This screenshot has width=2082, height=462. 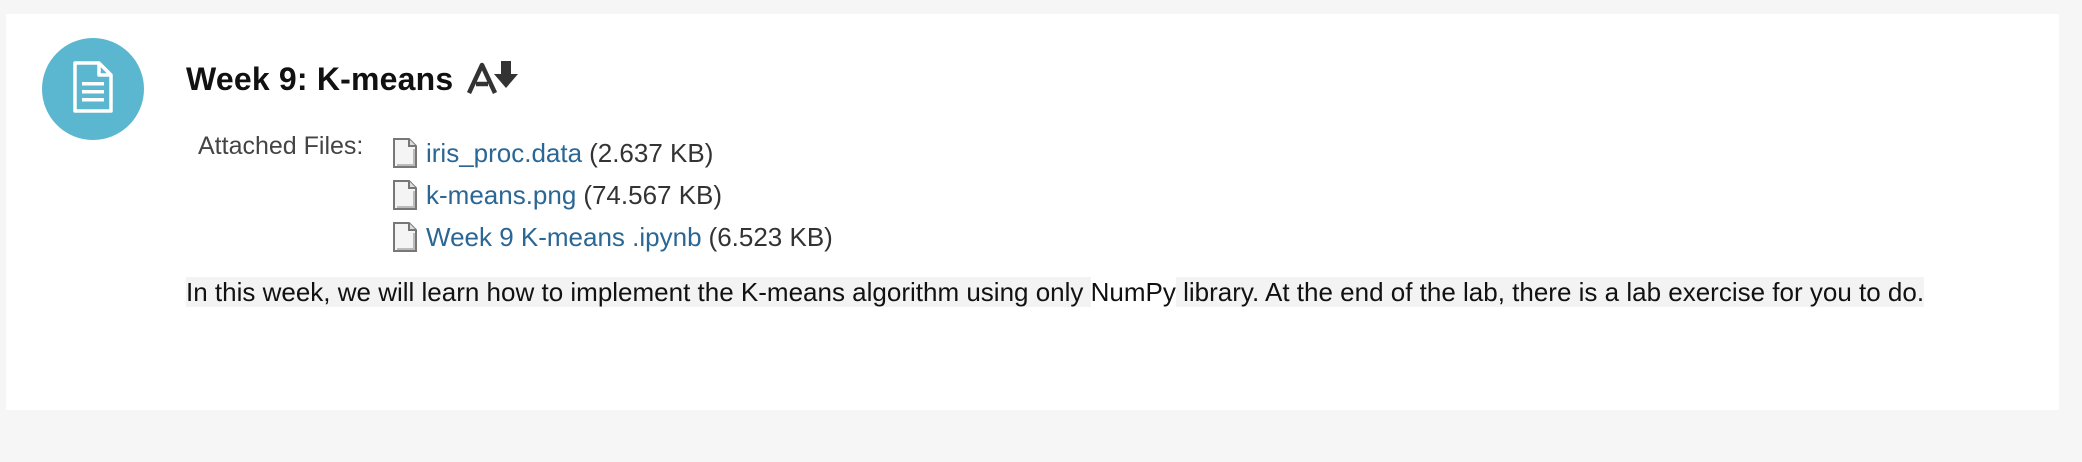 I want to click on content-title: Week 9: K-means, so click(x=319, y=79).